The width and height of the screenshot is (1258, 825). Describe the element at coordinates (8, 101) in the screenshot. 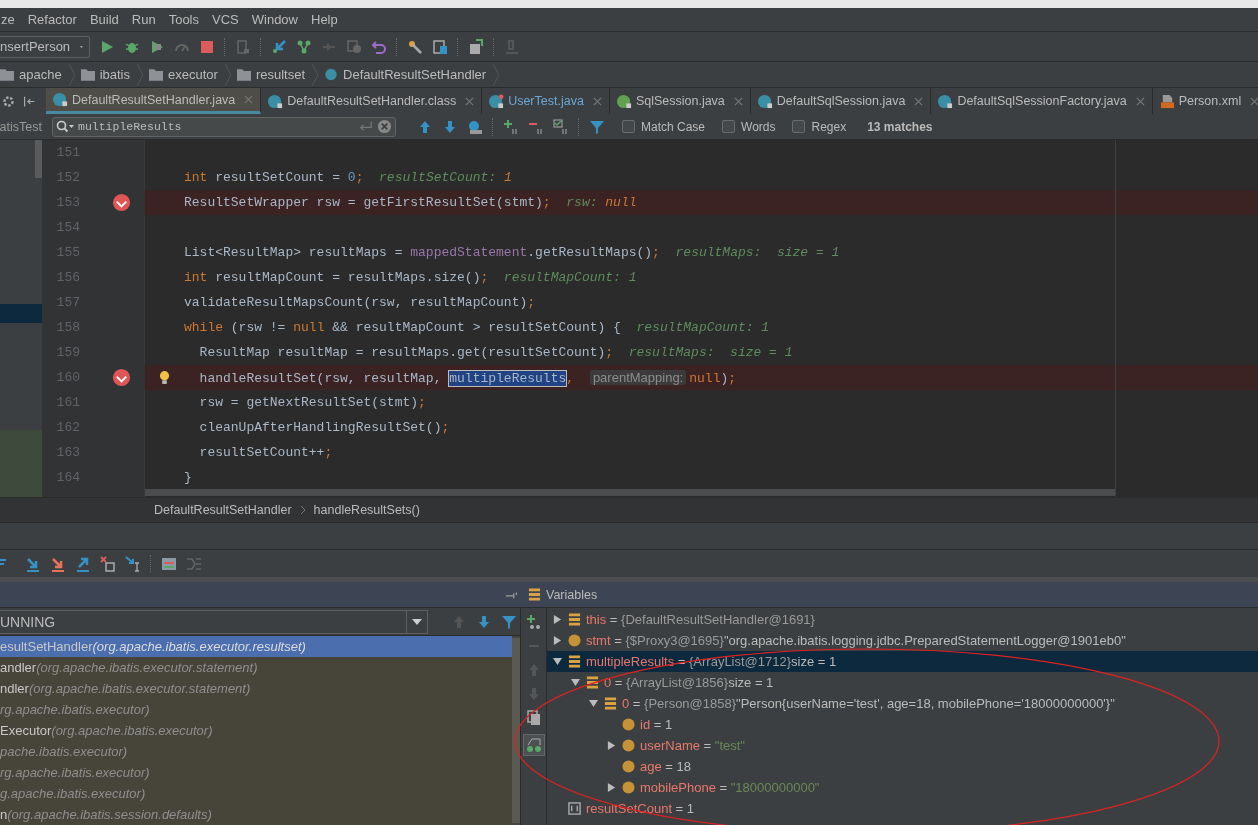

I see `settings-icon` at that location.